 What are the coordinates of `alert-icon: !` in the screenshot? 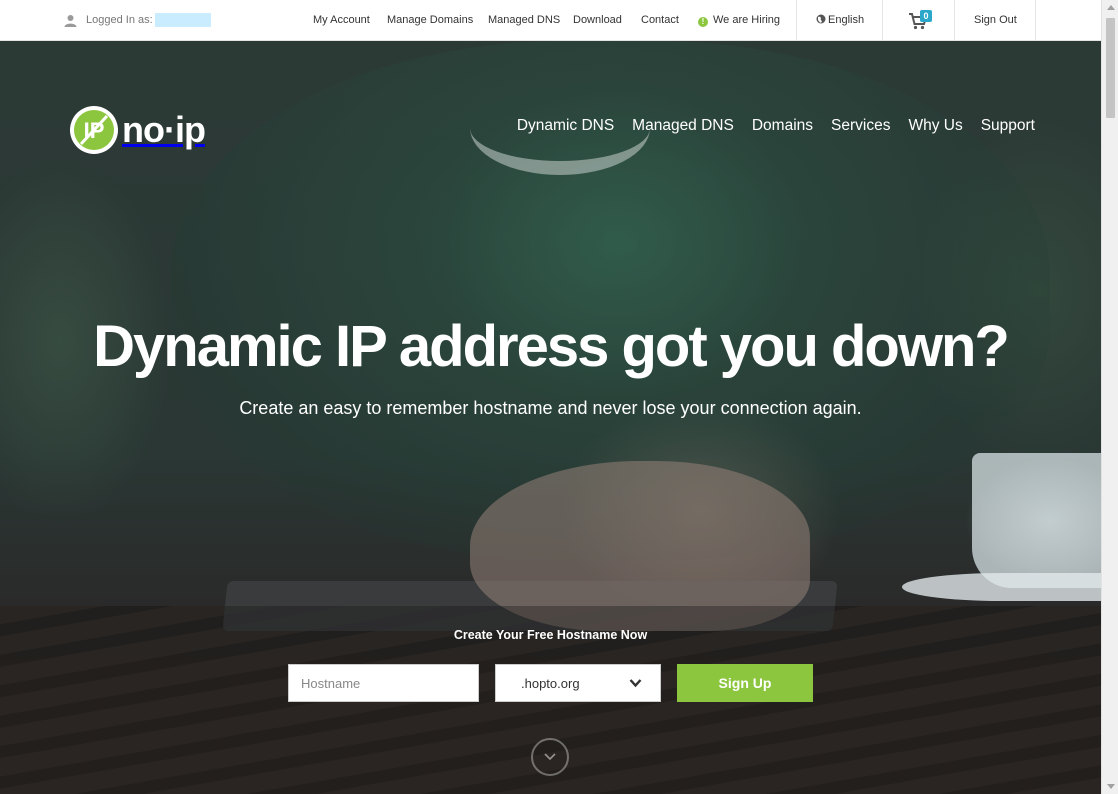 It's located at (703, 22).